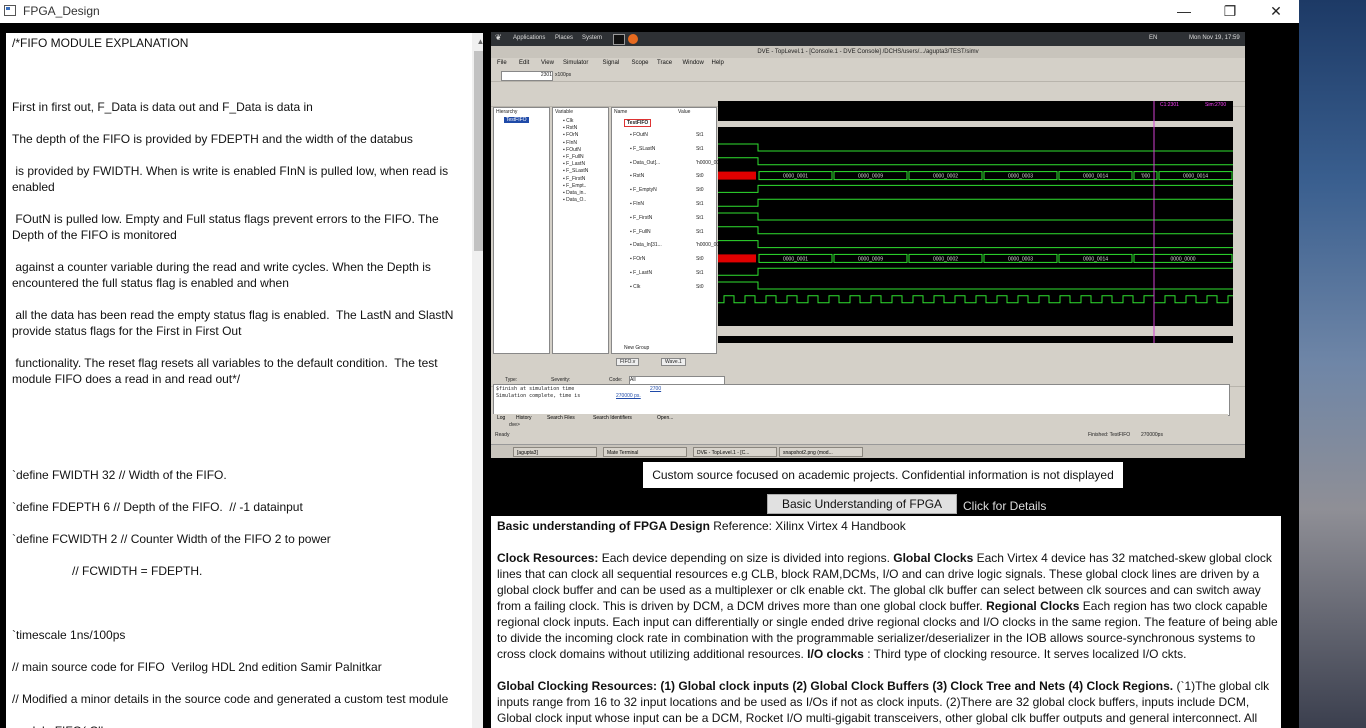  Describe the element at coordinates (575, 200) in the screenshot. I see `variable-item: ▪ Data_O..` at that location.